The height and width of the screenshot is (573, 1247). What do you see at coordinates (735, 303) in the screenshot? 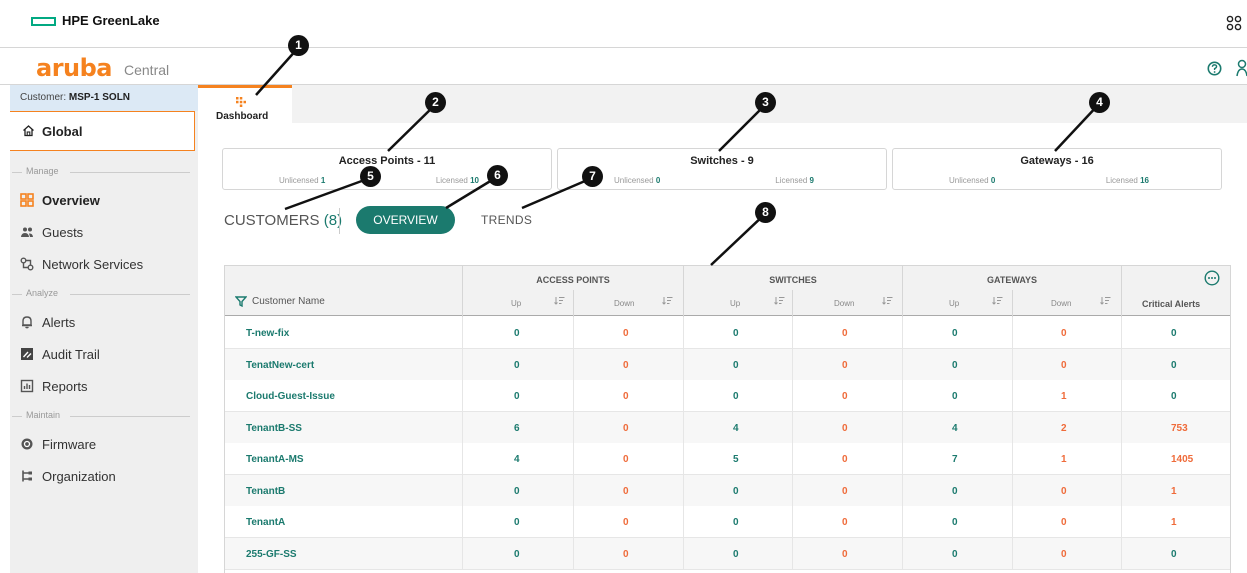
I see `sw-up-header: Up` at bounding box center [735, 303].